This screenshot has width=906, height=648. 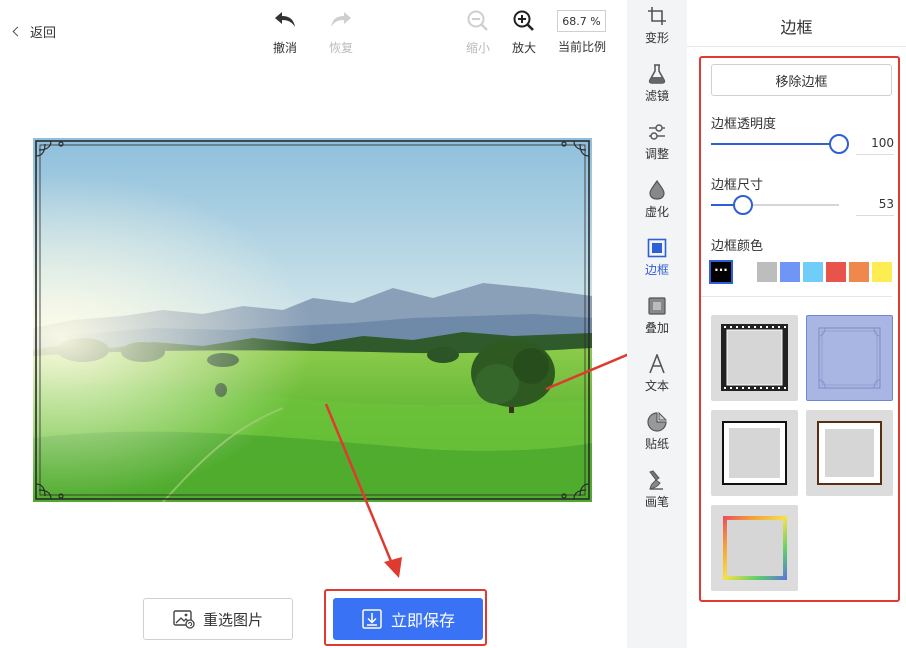 What do you see at coordinates (657, 422) in the screenshot?
I see `sticker-icon` at bounding box center [657, 422].